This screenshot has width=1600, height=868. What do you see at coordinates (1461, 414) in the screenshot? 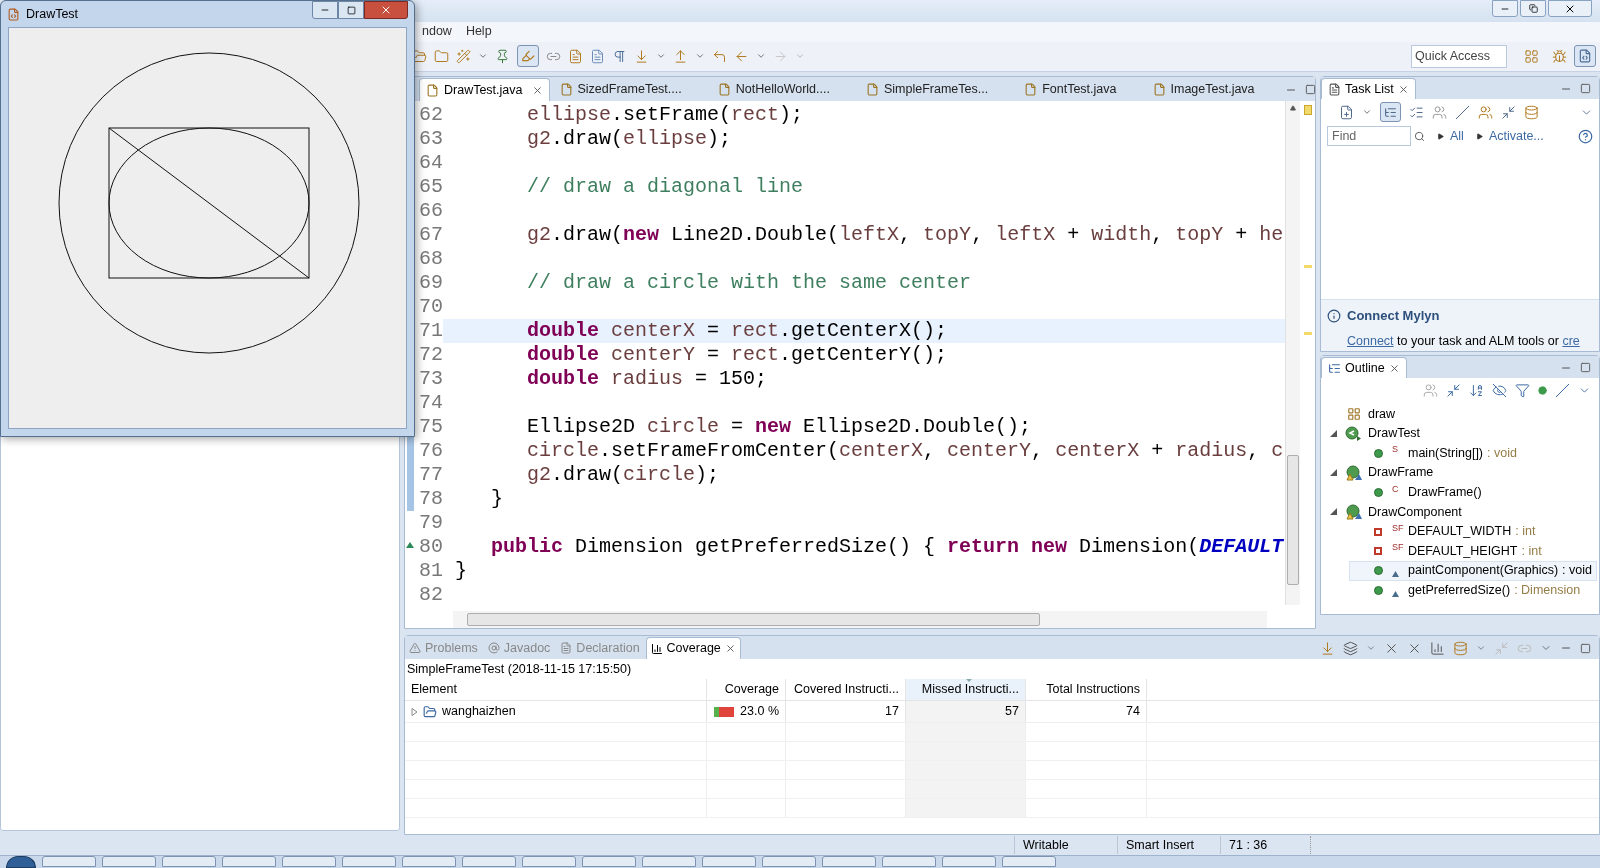
I see `outline-item: draw` at bounding box center [1461, 414].